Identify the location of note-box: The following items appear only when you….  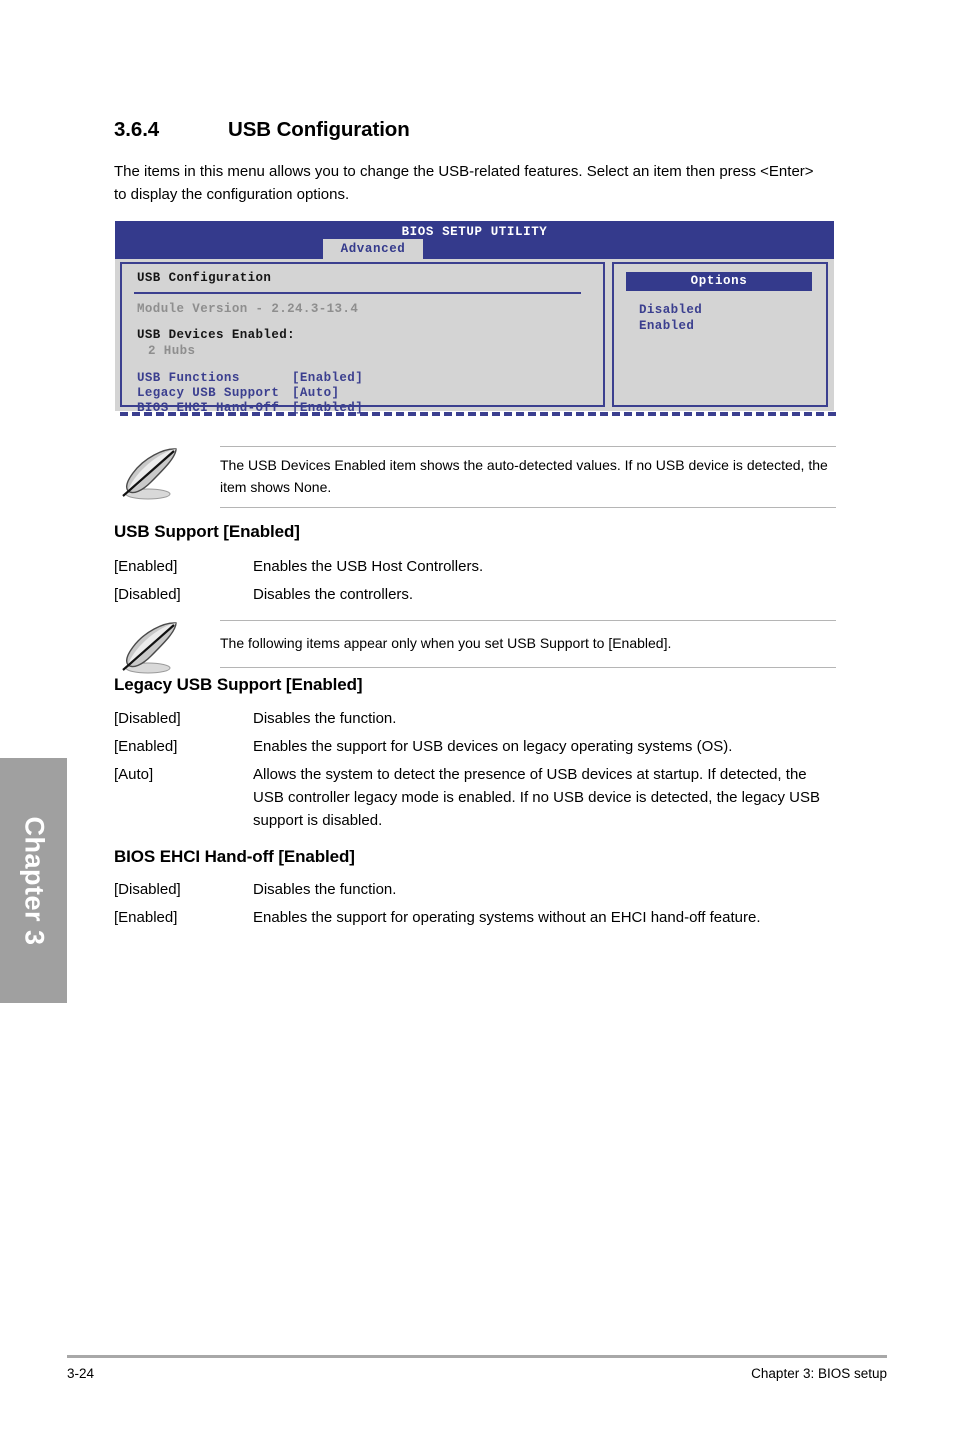
(475, 647).